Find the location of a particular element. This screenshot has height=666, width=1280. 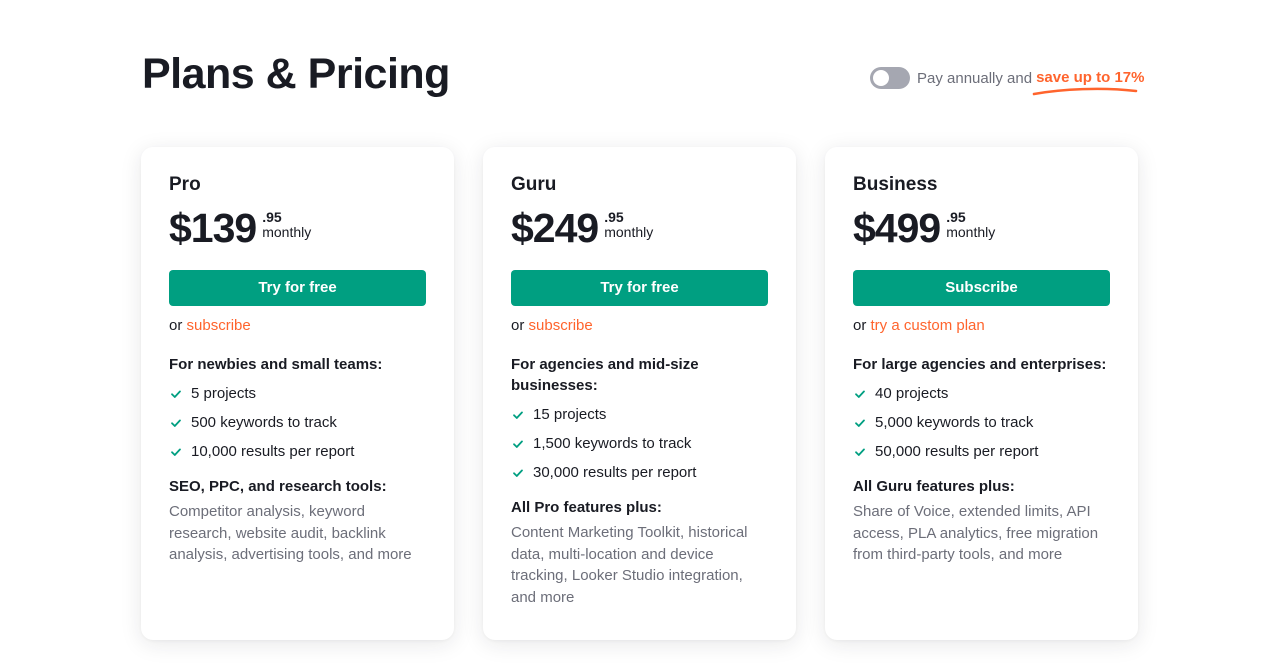

feature-item: 5,000 keywords to track is located at coordinates (981, 422).